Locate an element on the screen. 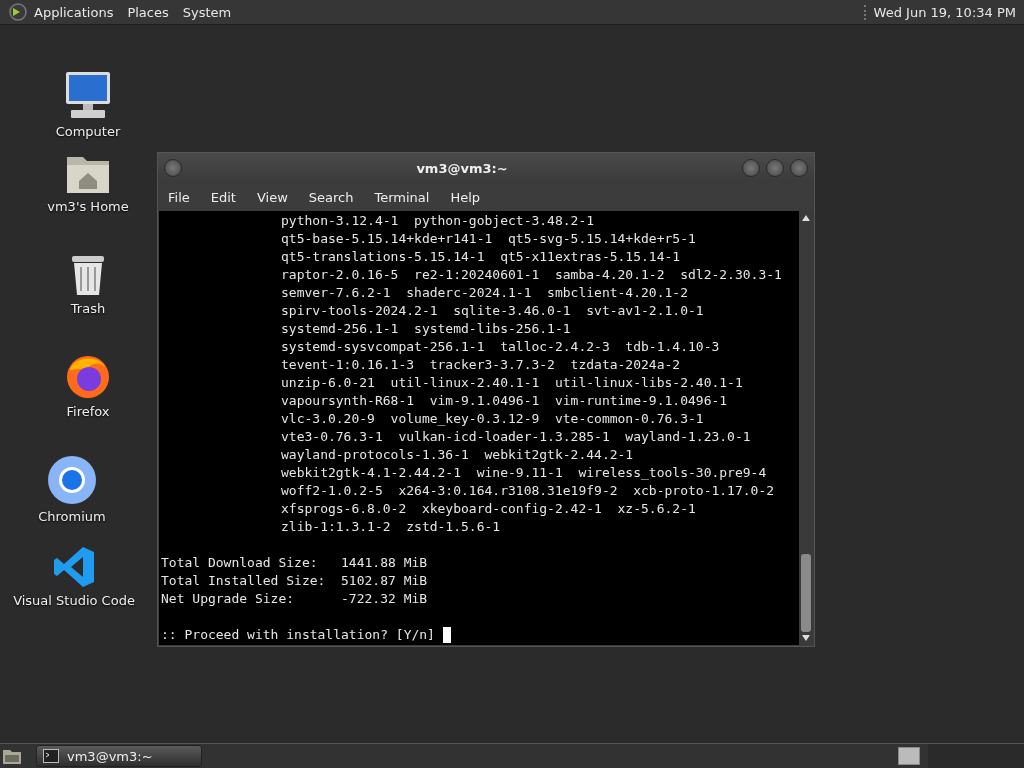 This screenshot has width=1024, height=768. scrollbar-thumb is located at coordinates (806, 593).